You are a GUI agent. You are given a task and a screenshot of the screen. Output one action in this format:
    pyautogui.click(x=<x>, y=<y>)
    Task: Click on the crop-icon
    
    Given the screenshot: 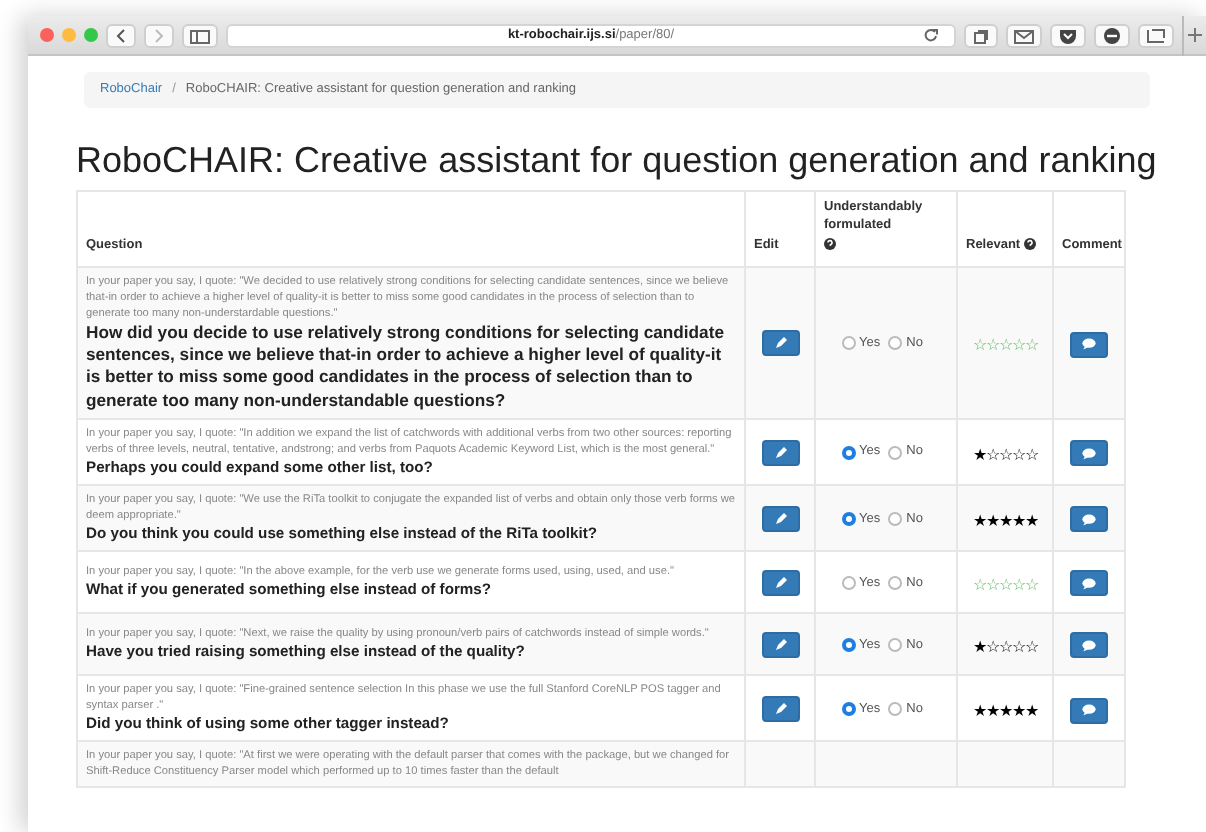 What is the action you would take?
    pyautogui.click(x=1156, y=35)
    